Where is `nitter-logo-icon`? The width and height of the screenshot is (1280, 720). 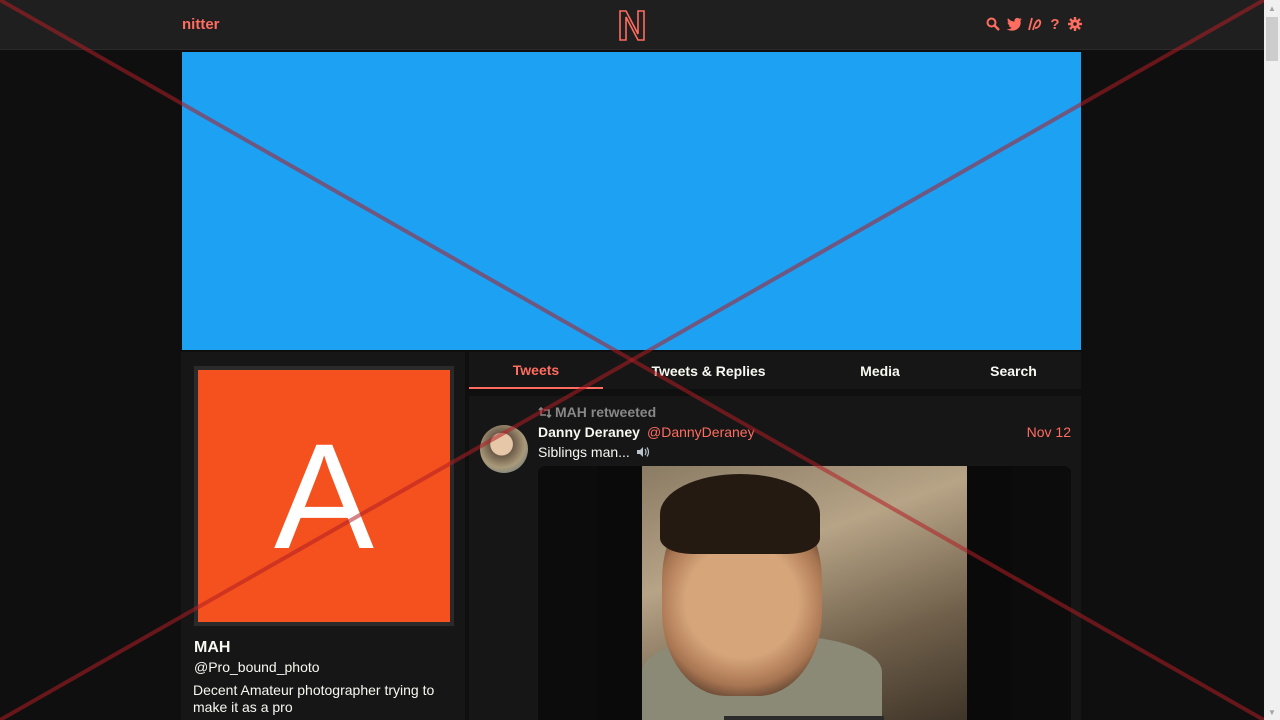
nitter-logo-icon is located at coordinates (632, 25).